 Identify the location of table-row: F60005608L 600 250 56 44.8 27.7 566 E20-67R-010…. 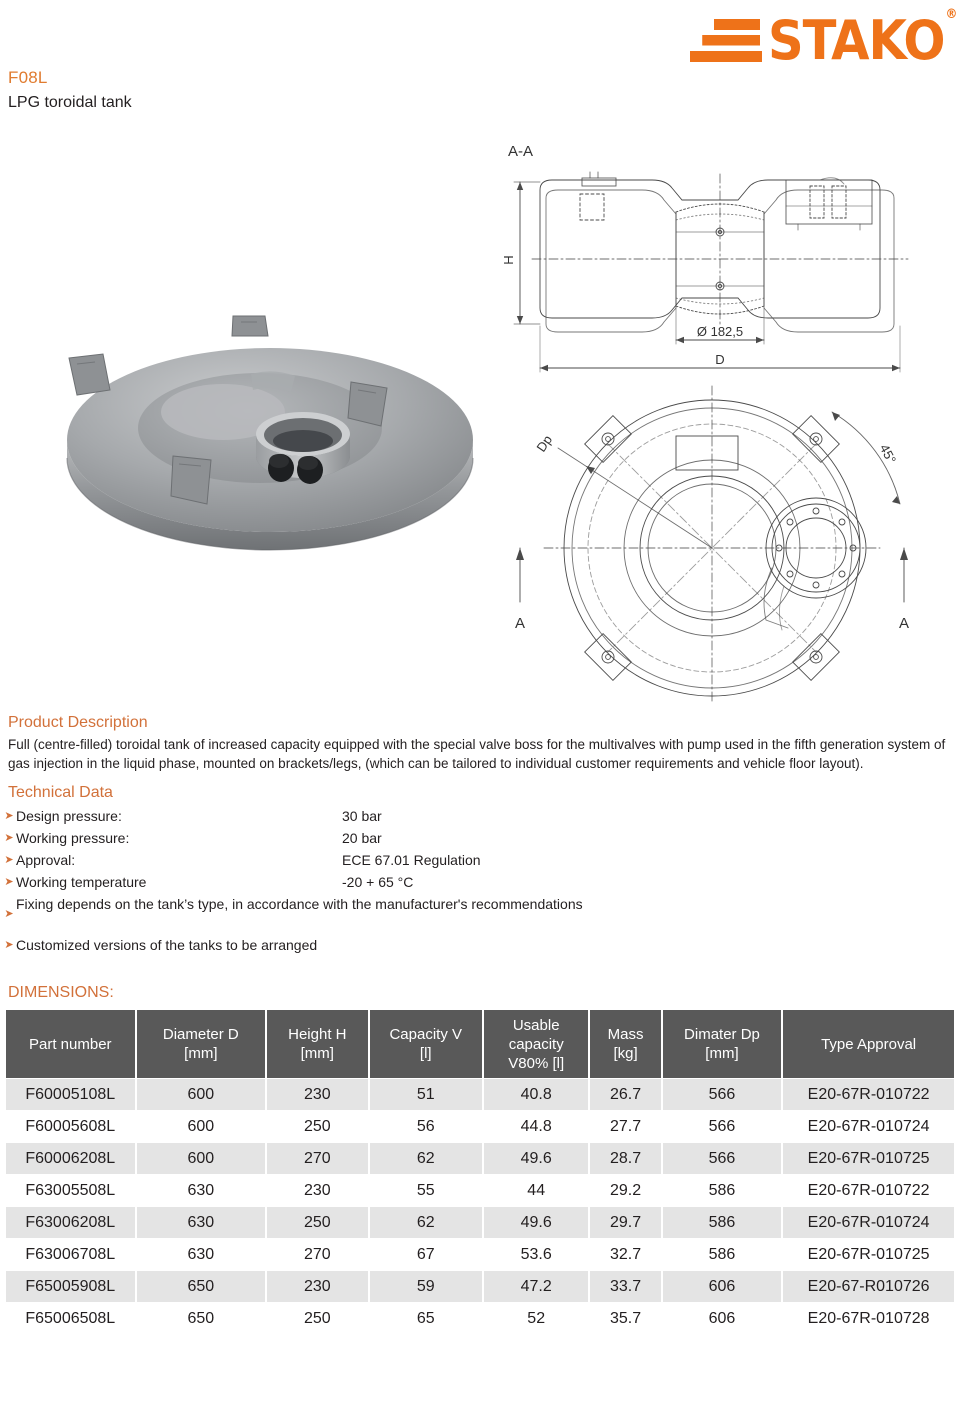
(480, 1126).